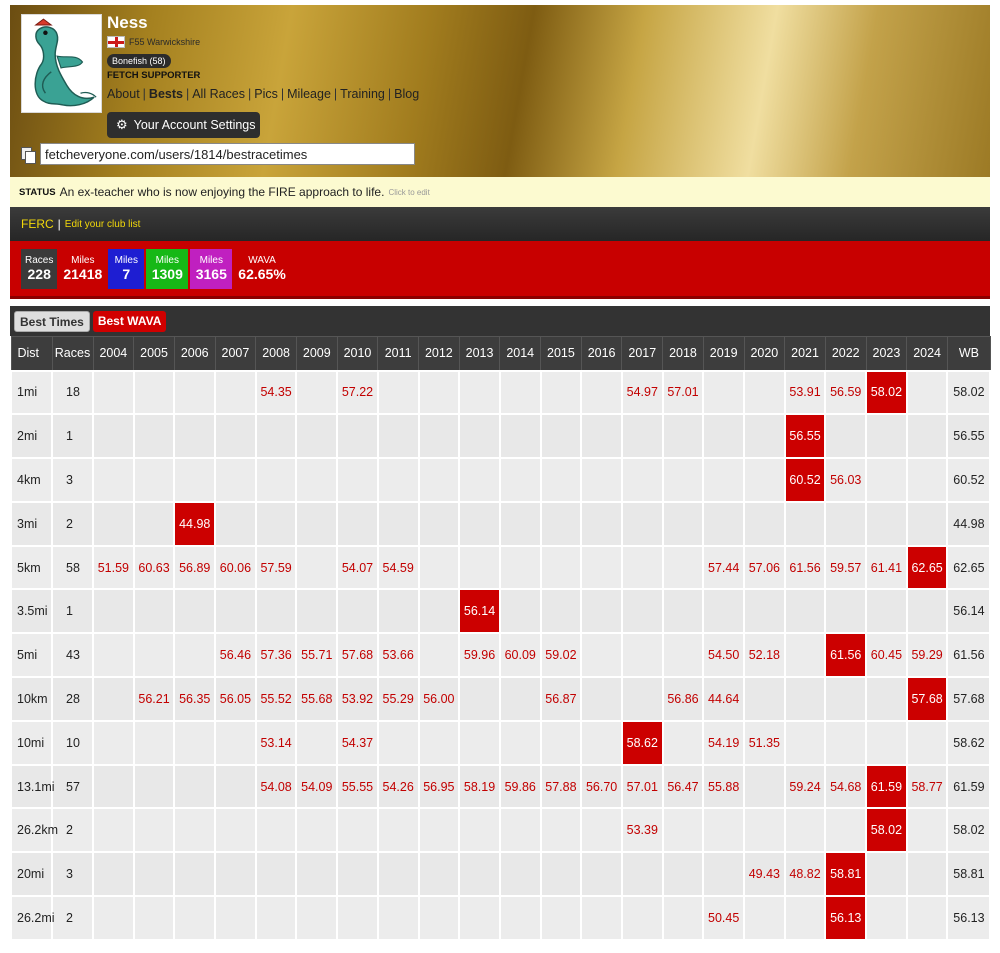 The height and width of the screenshot is (953, 1000). Describe the element at coordinates (317, 655) in the screenshot. I see `wava-cell: 55.71` at that location.